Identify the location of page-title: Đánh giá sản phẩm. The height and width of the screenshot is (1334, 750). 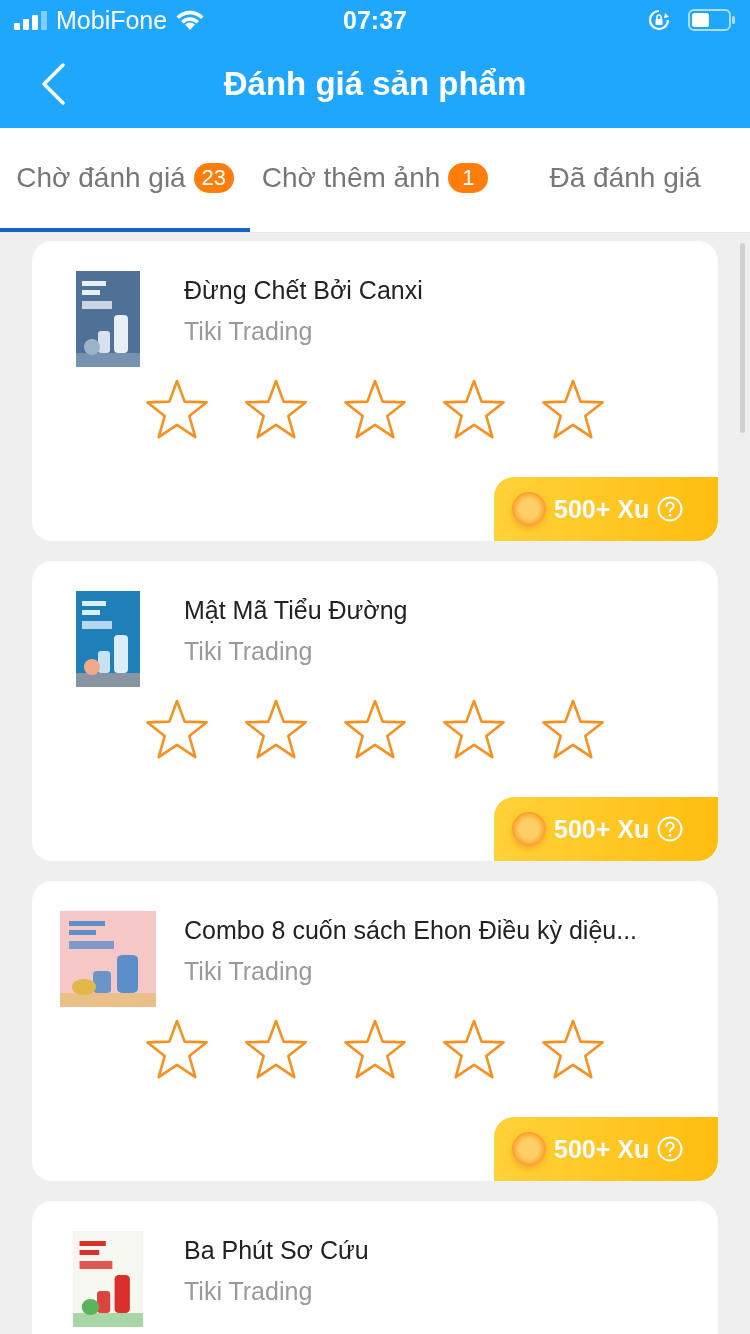
(375, 84).